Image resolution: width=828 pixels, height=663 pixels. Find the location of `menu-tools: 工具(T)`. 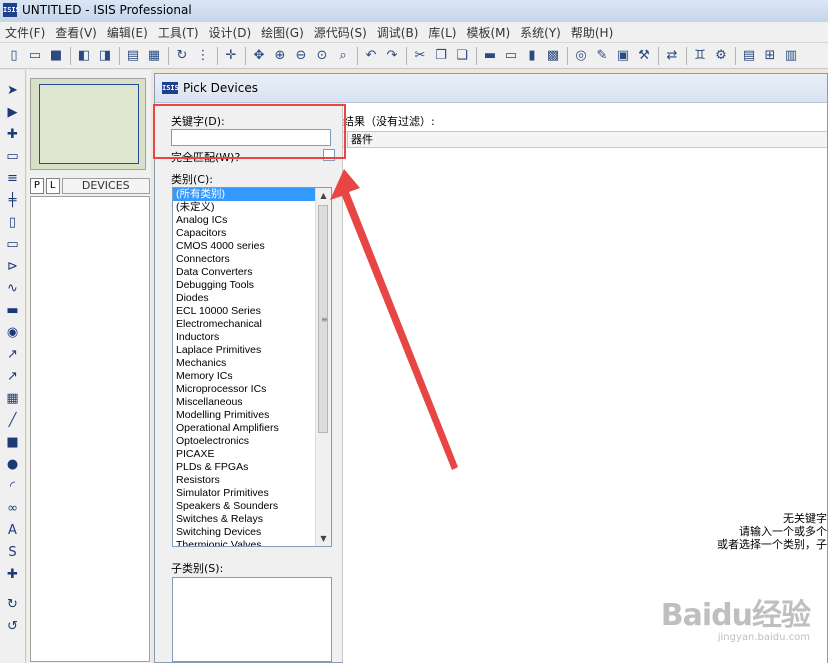

menu-tools: 工具(T) is located at coordinates (178, 32).